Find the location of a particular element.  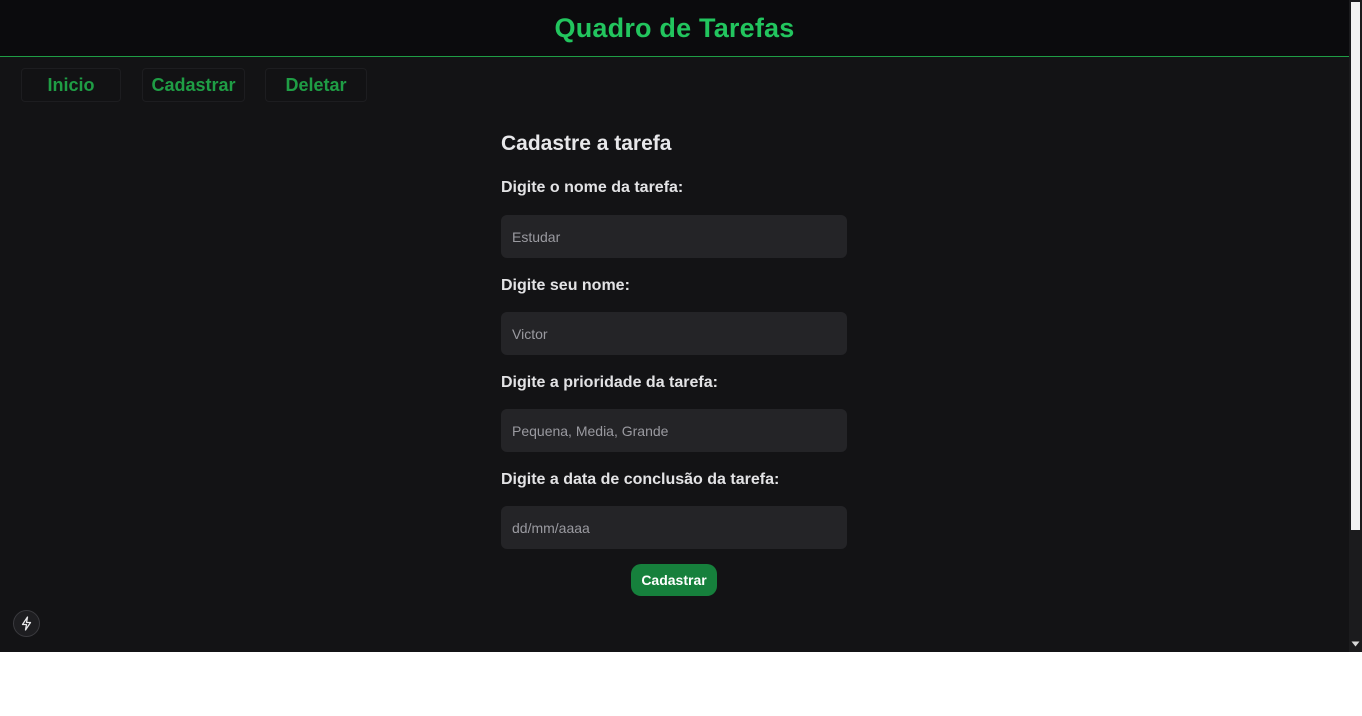

lightning-icon is located at coordinates (26, 623).